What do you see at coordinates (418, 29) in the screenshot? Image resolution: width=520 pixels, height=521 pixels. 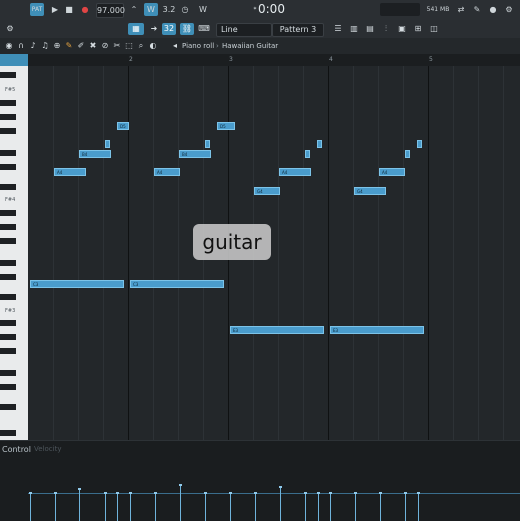 I see `plugin-icon: ⊞` at bounding box center [418, 29].